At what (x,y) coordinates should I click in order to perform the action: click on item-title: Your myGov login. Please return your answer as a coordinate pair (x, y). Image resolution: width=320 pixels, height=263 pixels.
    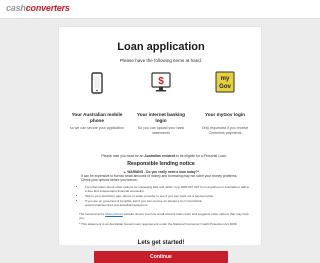
    Looking at the image, I should click on (225, 114).